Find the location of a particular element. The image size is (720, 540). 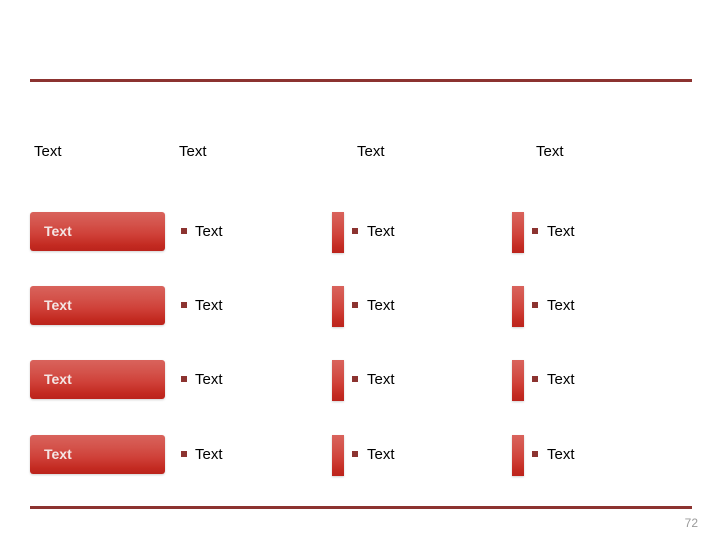

page-number: 72 is located at coordinates (691, 523).